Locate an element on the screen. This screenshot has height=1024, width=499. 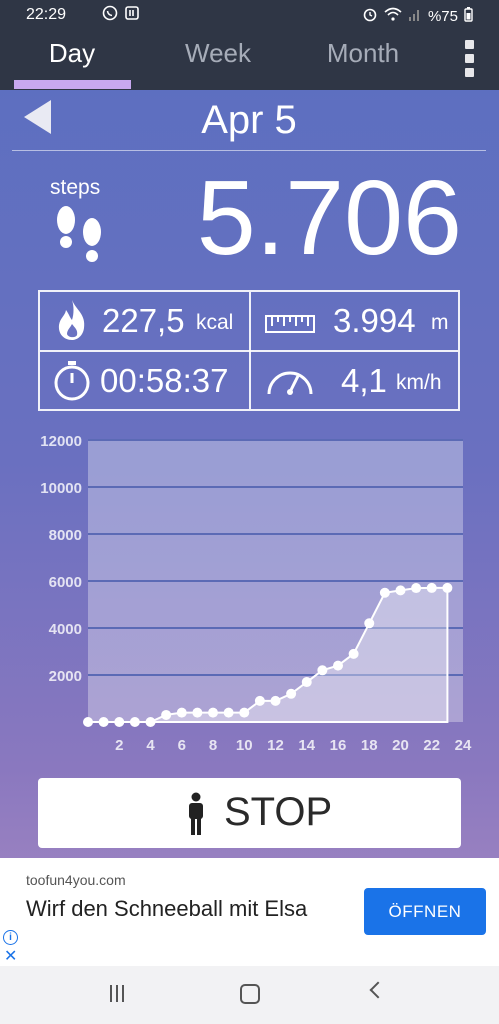
x-tick-label: 10 is located at coordinates (244, 745).